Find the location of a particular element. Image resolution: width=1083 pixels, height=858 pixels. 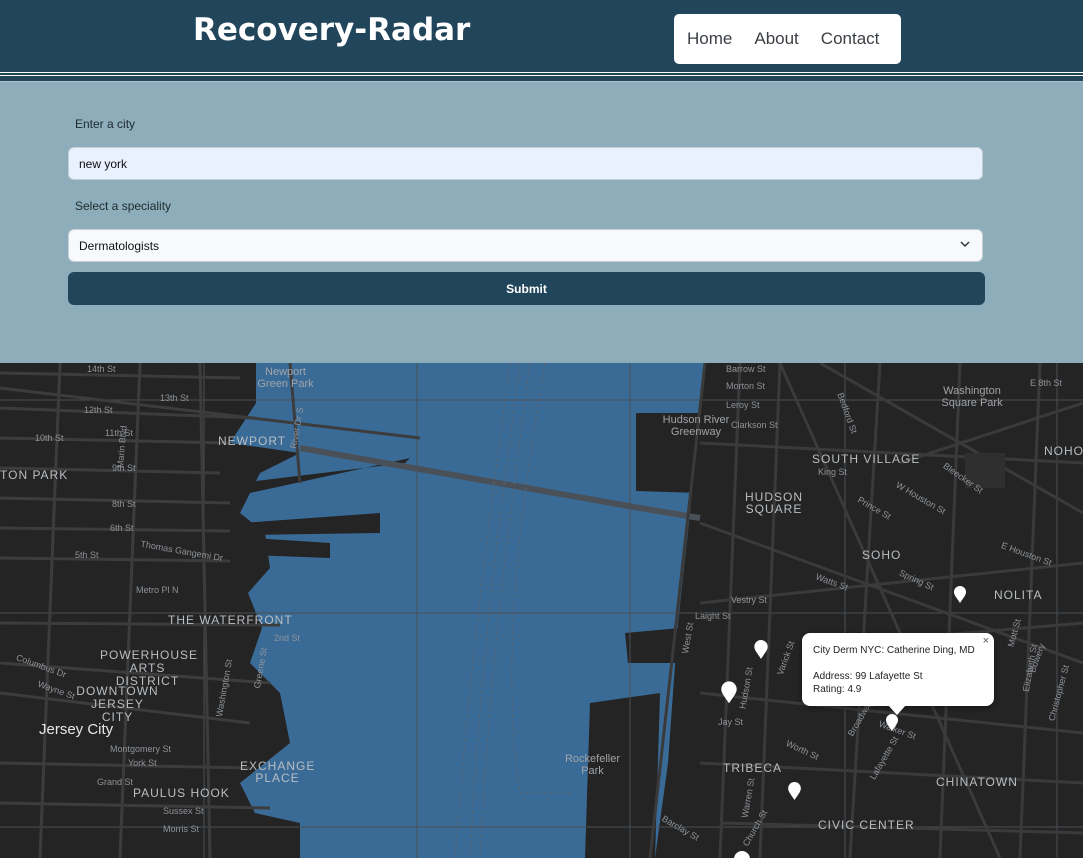

street-10th: 10th St is located at coordinates (49, 438).